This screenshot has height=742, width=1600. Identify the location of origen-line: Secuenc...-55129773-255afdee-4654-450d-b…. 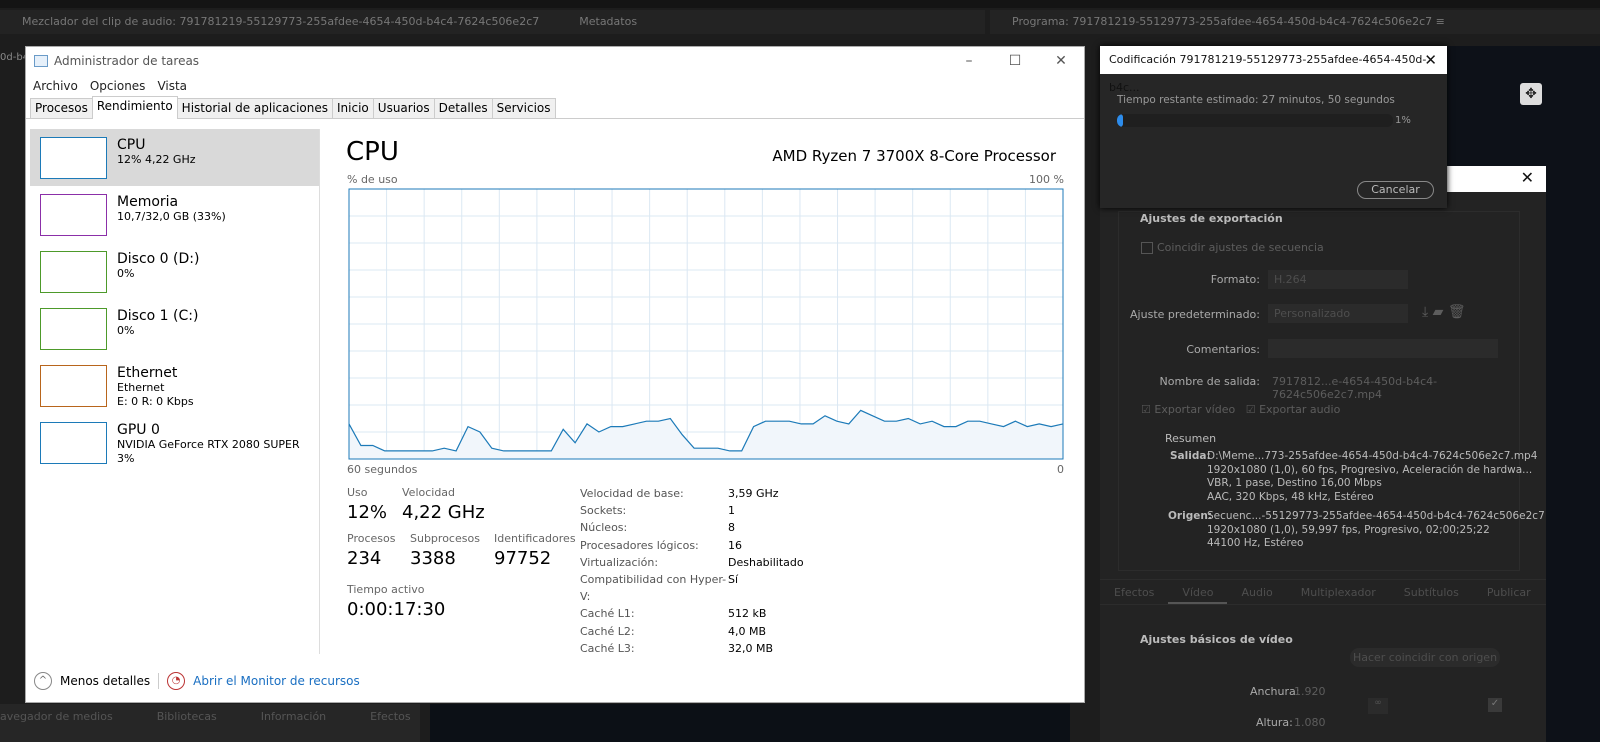
(1376, 516).